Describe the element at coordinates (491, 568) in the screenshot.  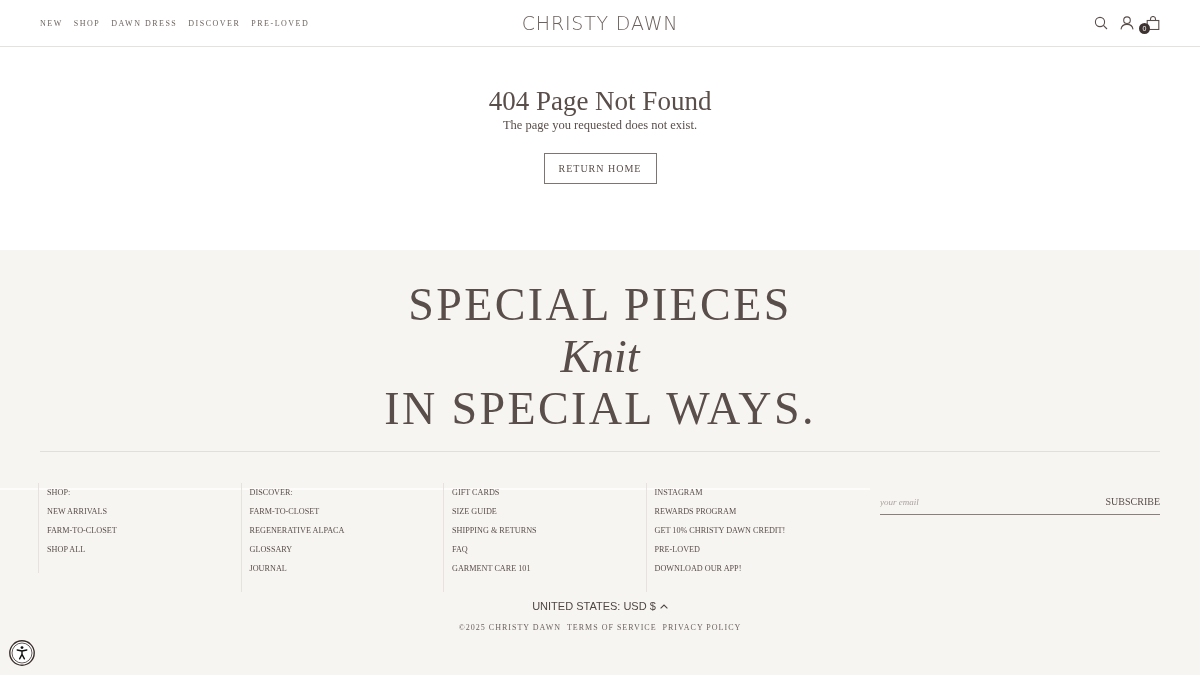
I see `footer-link: GARMENT CARE 101` at that location.